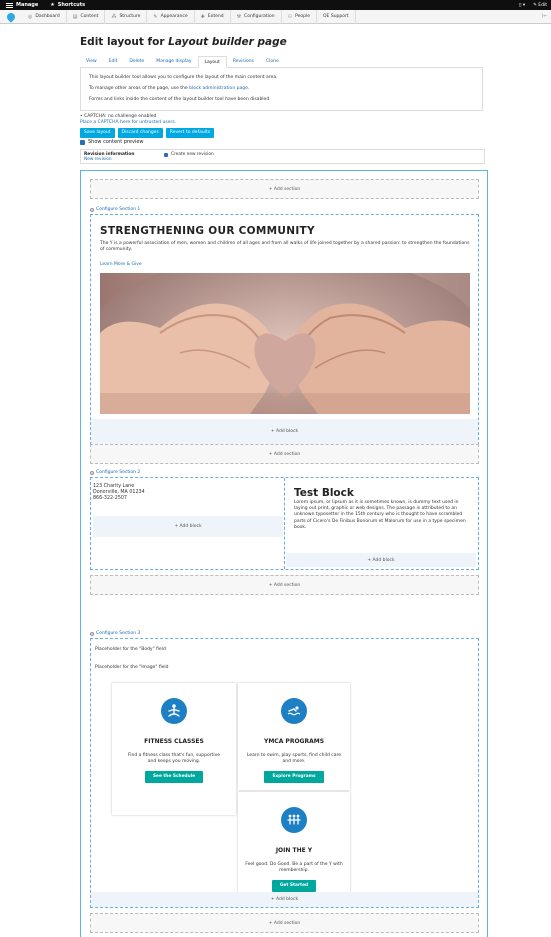  I want to click on menu-oe-support: OE Support, so click(336, 16).